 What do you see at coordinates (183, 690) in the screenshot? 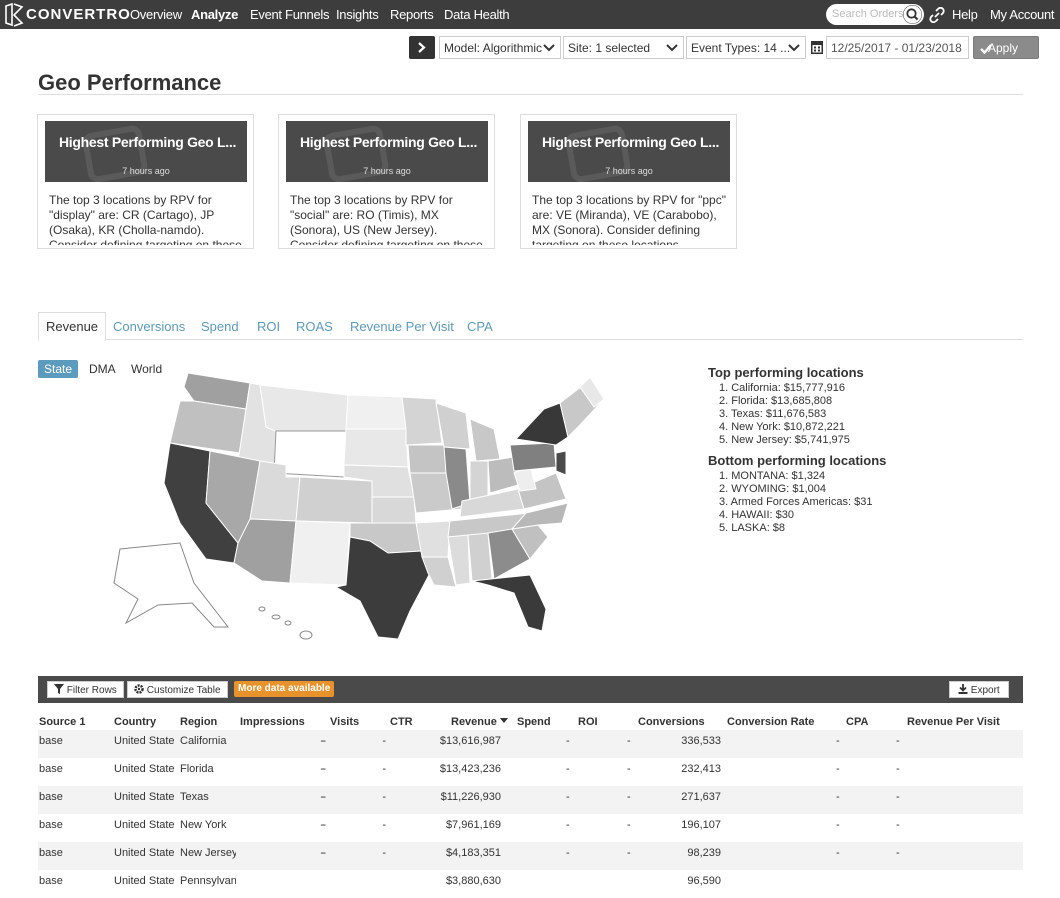
I see `customize-table-label: Customize Table` at bounding box center [183, 690].